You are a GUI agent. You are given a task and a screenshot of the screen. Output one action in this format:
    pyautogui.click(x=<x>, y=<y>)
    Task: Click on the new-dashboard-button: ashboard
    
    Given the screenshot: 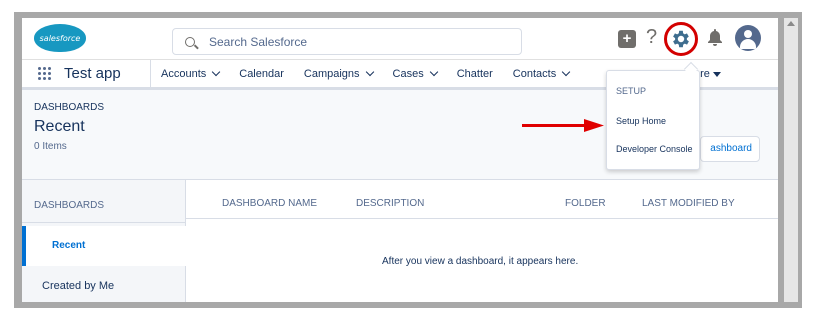 What is the action you would take?
    pyautogui.click(x=730, y=149)
    